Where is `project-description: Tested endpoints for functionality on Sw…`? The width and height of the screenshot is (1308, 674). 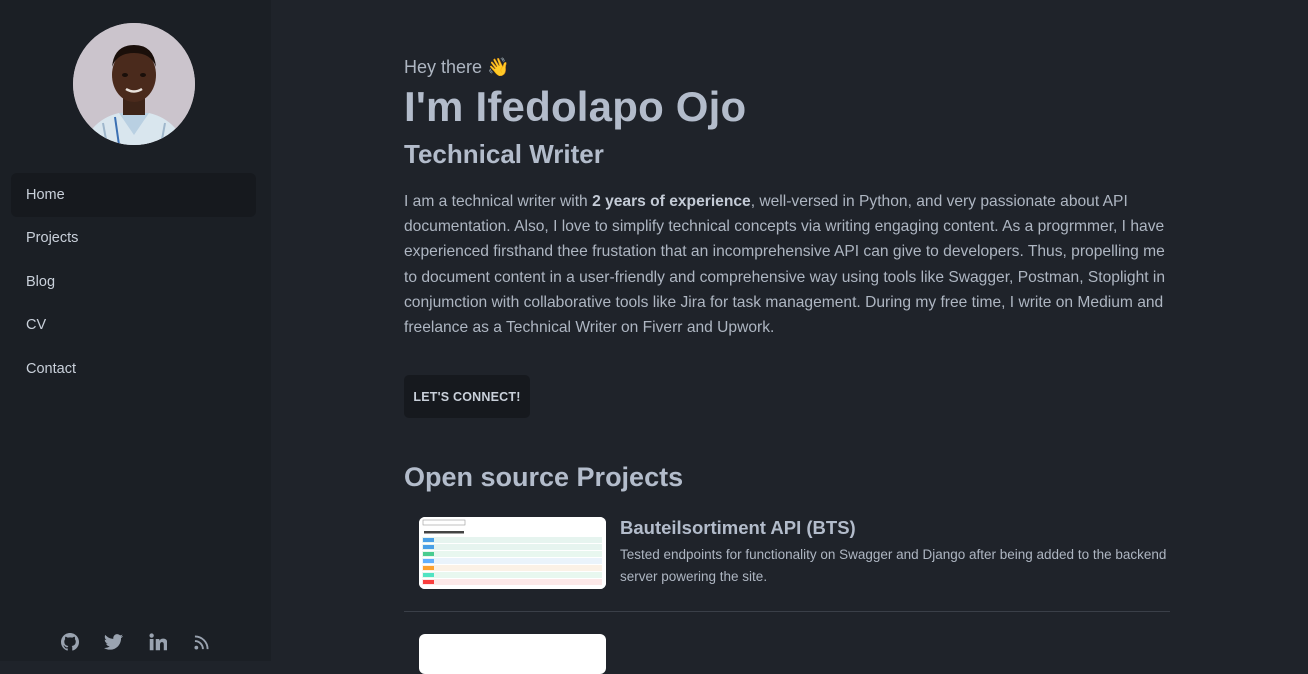
project-description: Tested endpoints for functionality on Sw… is located at coordinates (893, 565).